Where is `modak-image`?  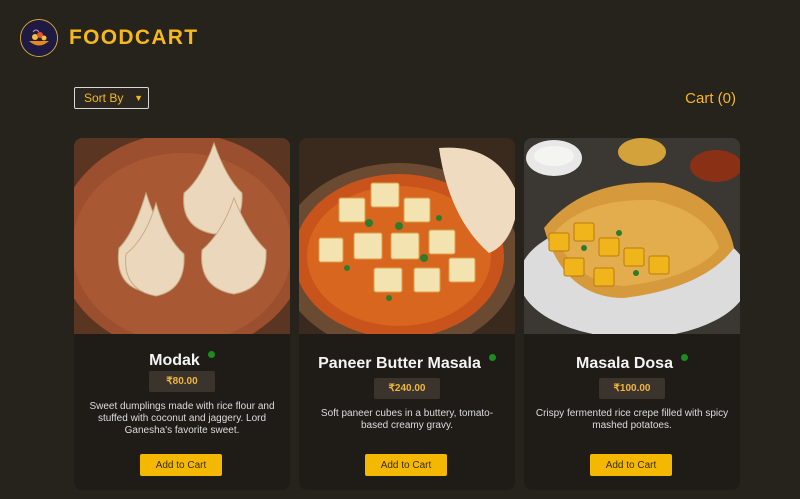 modak-image is located at coordinates (182, 236).